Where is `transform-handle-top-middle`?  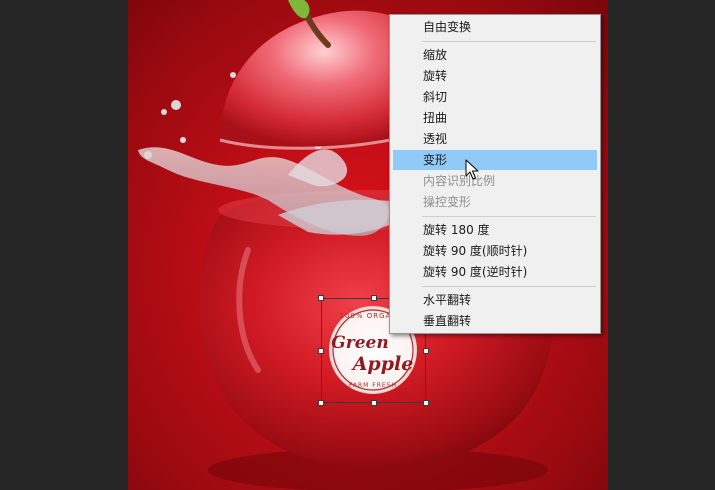 transform-handle-top-middle is located at coordinates (374, 298).